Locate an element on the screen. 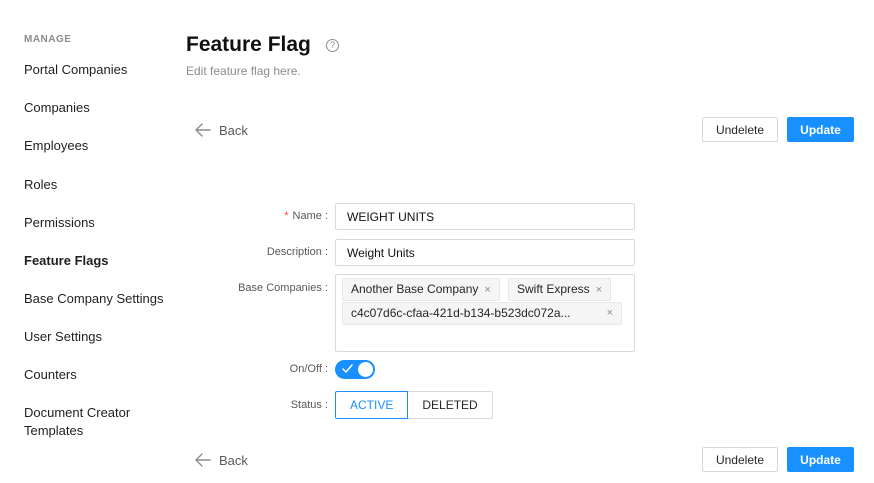  base-company-tag: Another Base Company × is located at coordinates (421, 289).